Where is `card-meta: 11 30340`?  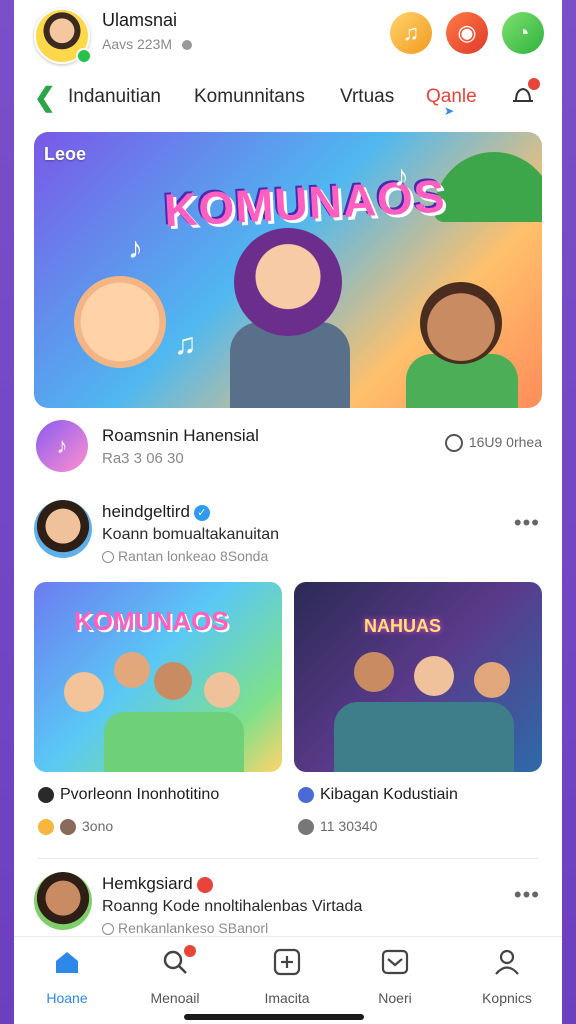 card-meta: 11 30340 is located at coordinates (338, 827).